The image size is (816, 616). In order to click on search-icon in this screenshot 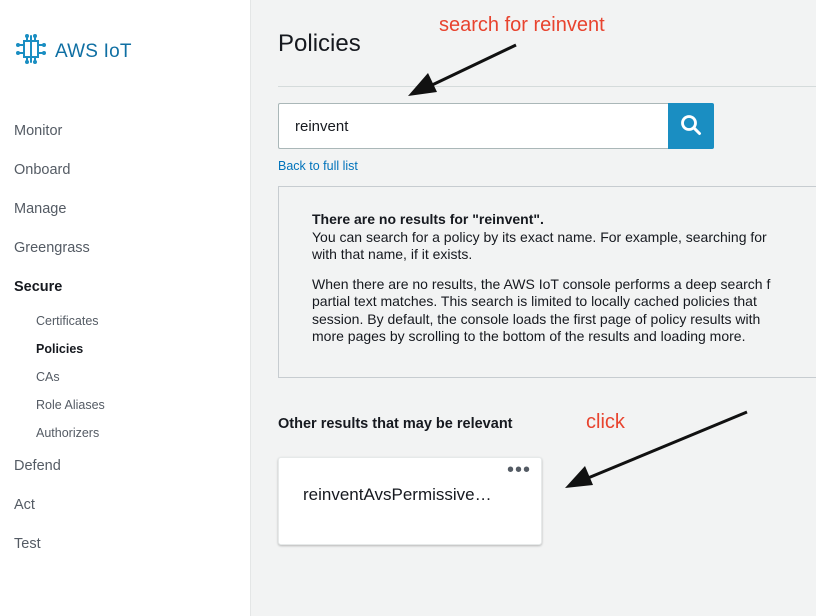, I will do `click(691, 126)`.